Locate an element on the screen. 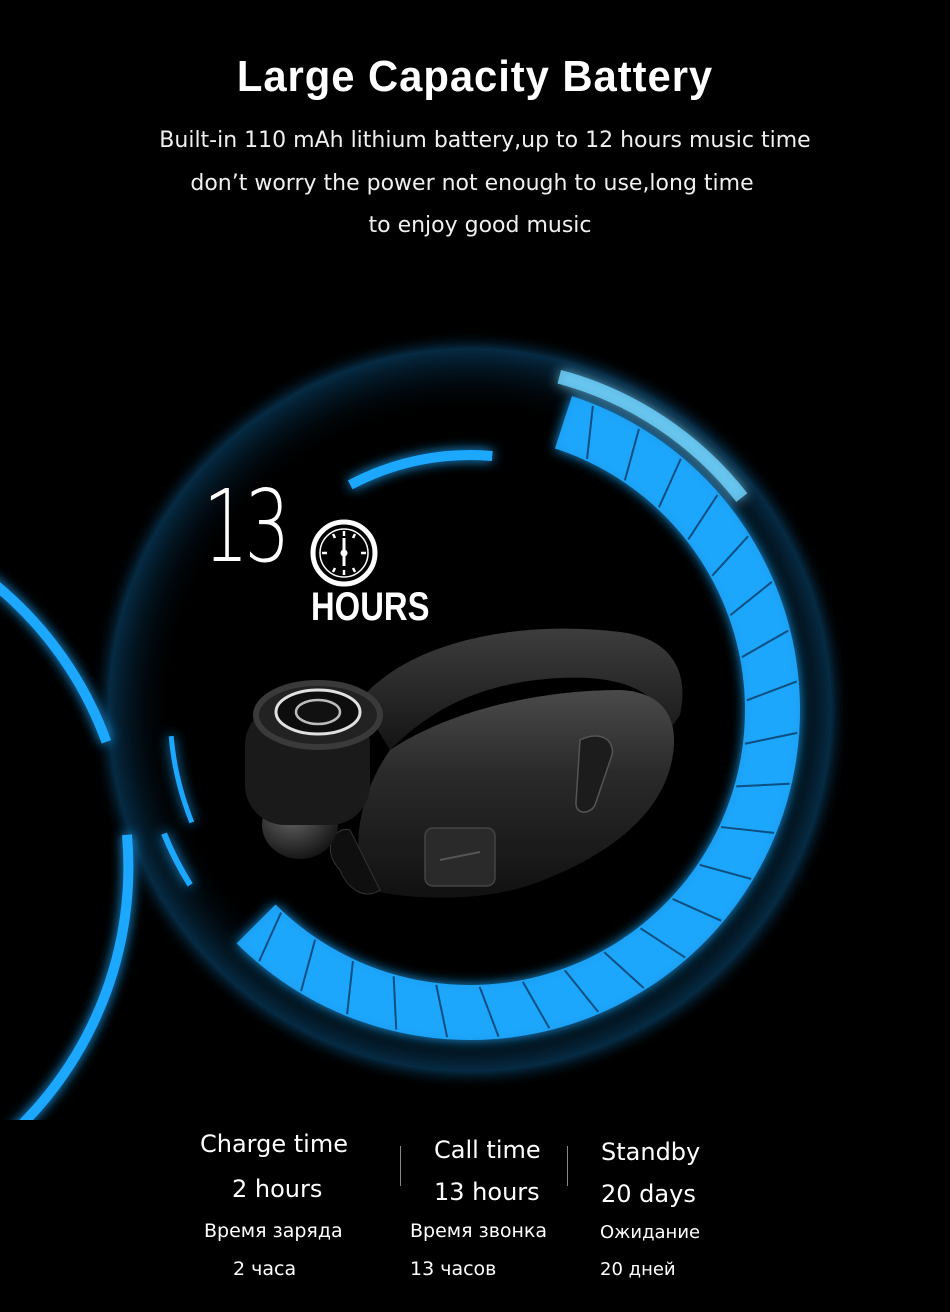 Image resolution: width=950 pixels, height=1312 pixels. stat-charge-label-ru: Время заряда is located at coordinates (273, 1231).